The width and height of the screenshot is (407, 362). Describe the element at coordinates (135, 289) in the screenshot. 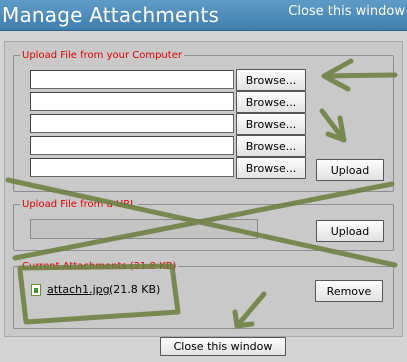

I see `attachment-size: (21.8 KB)` at that location.